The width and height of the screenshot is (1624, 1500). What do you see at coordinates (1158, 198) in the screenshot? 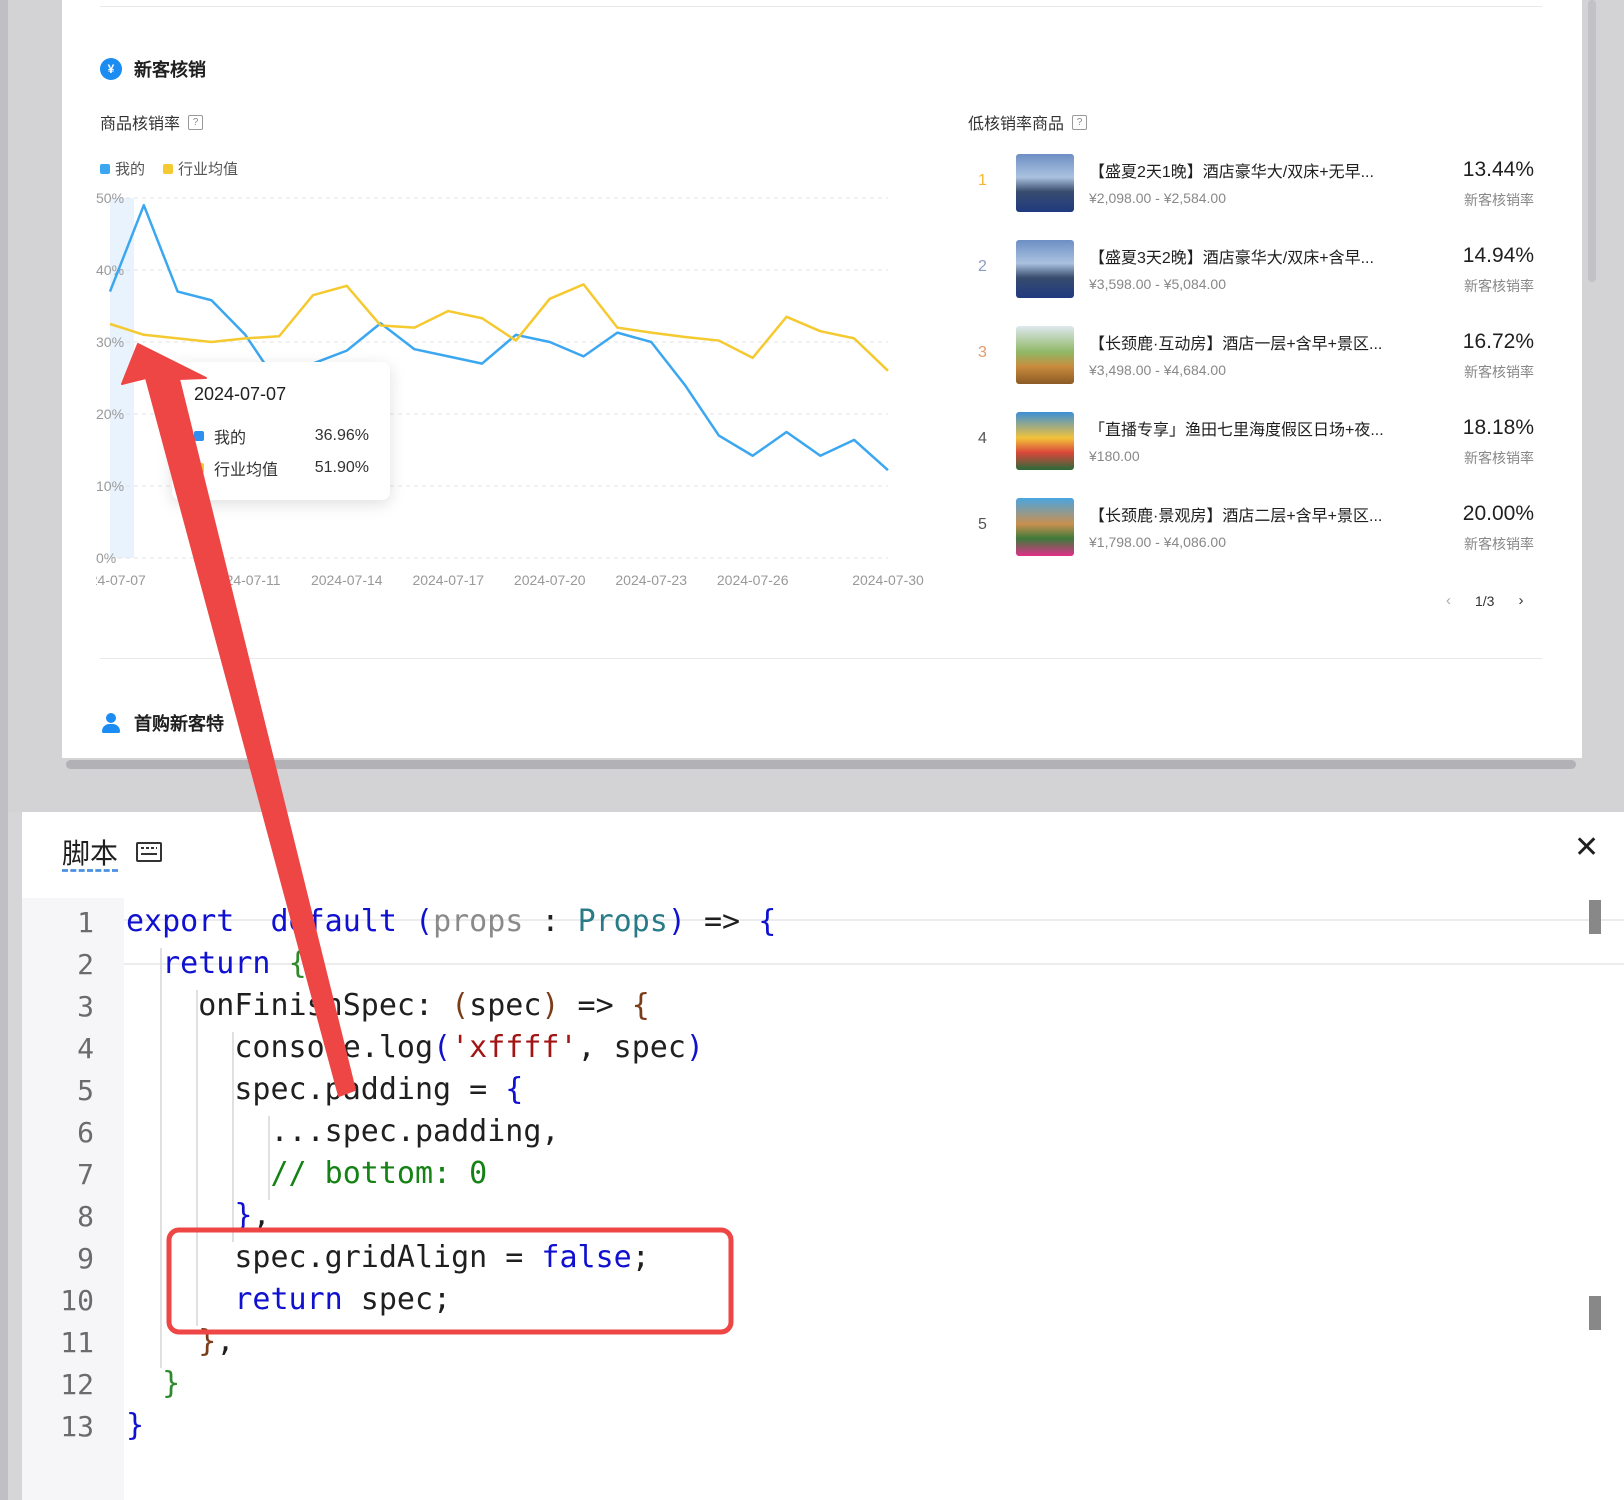
I see `product-price: ¥2,098.00 - ¥2,584.00` at bounding box center [1158, 198].